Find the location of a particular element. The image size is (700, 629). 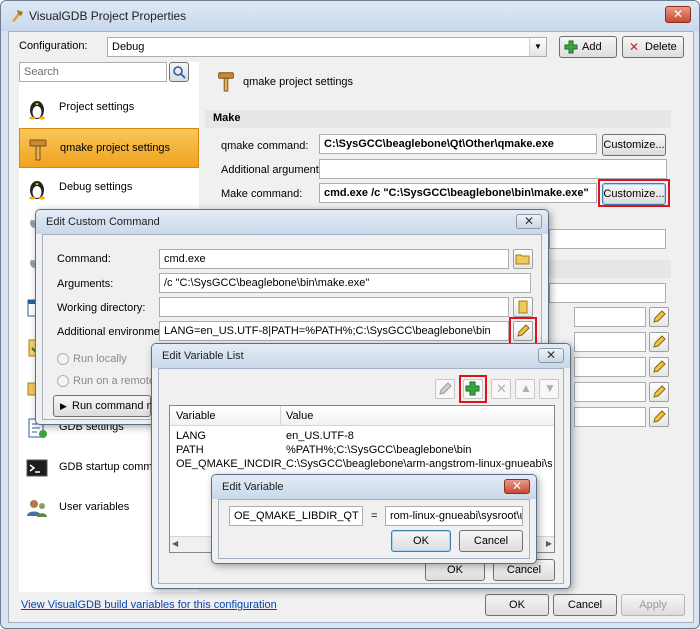

dialog-title: Edit Variable List is located at coordinates (203, 356).